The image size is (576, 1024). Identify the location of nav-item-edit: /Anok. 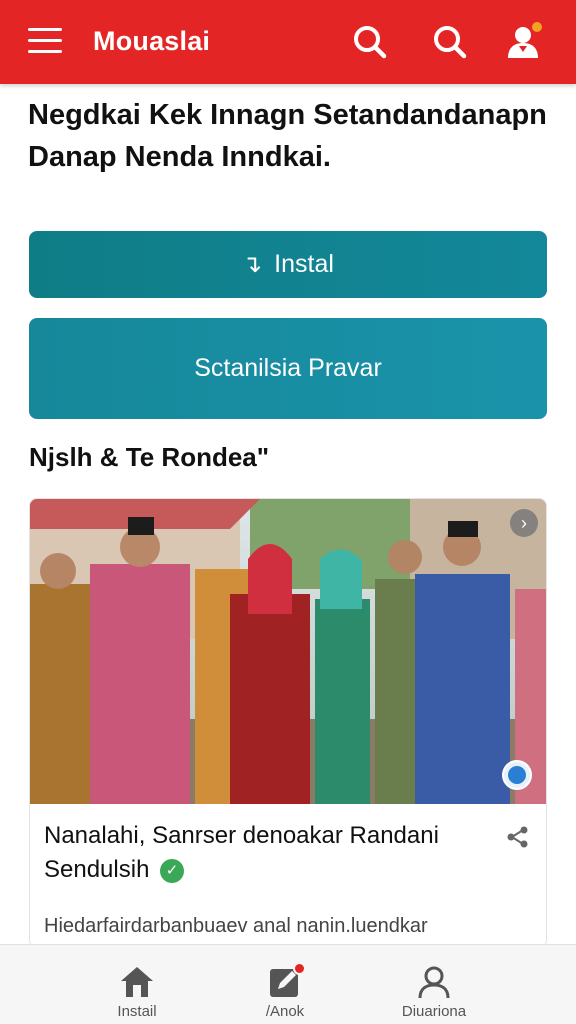
(285, 984).